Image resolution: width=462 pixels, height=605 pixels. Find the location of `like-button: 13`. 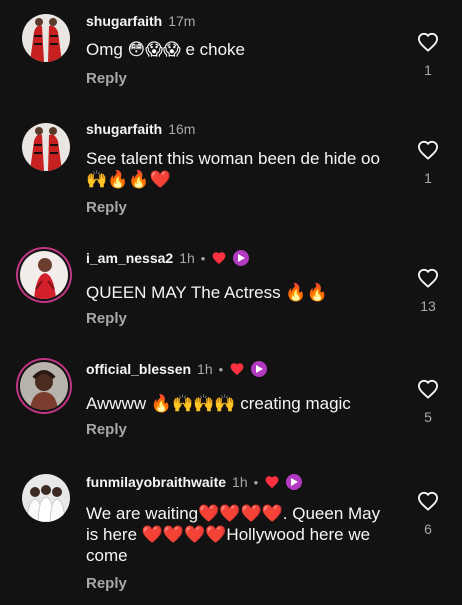

like-button: 13 is located at coordinates (428, 291).